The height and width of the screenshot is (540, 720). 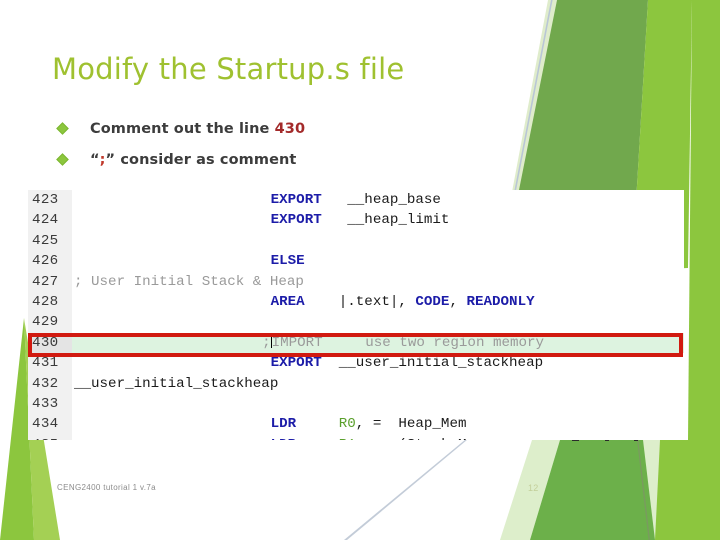 I want to click on code-line-number: 432, so click(x=45, y=383).